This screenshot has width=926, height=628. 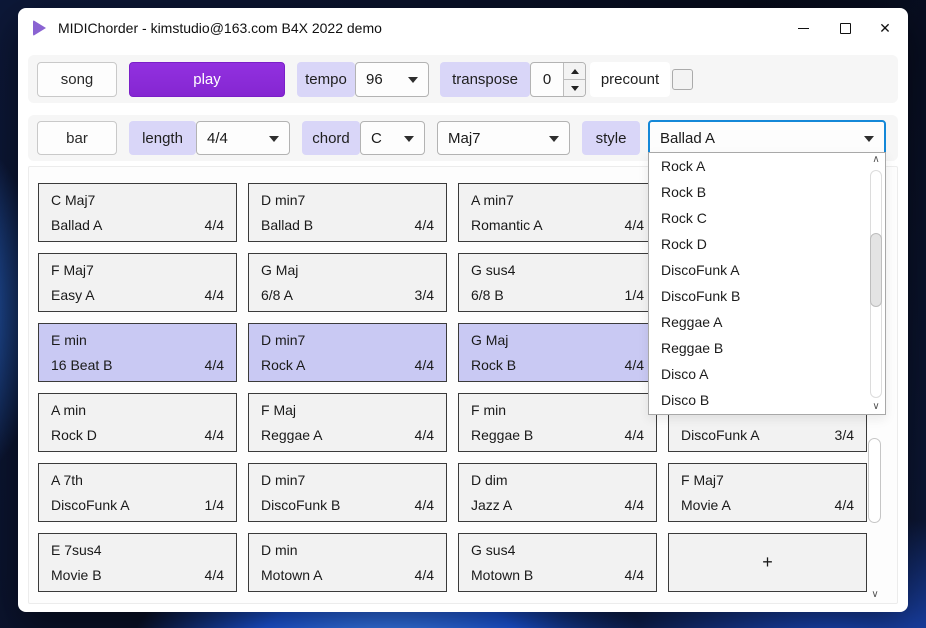 What do you see at coordinates (492, 505) in the screenshot?
I see `card-style-name: Jazz A` at bounding box center [492, 505].